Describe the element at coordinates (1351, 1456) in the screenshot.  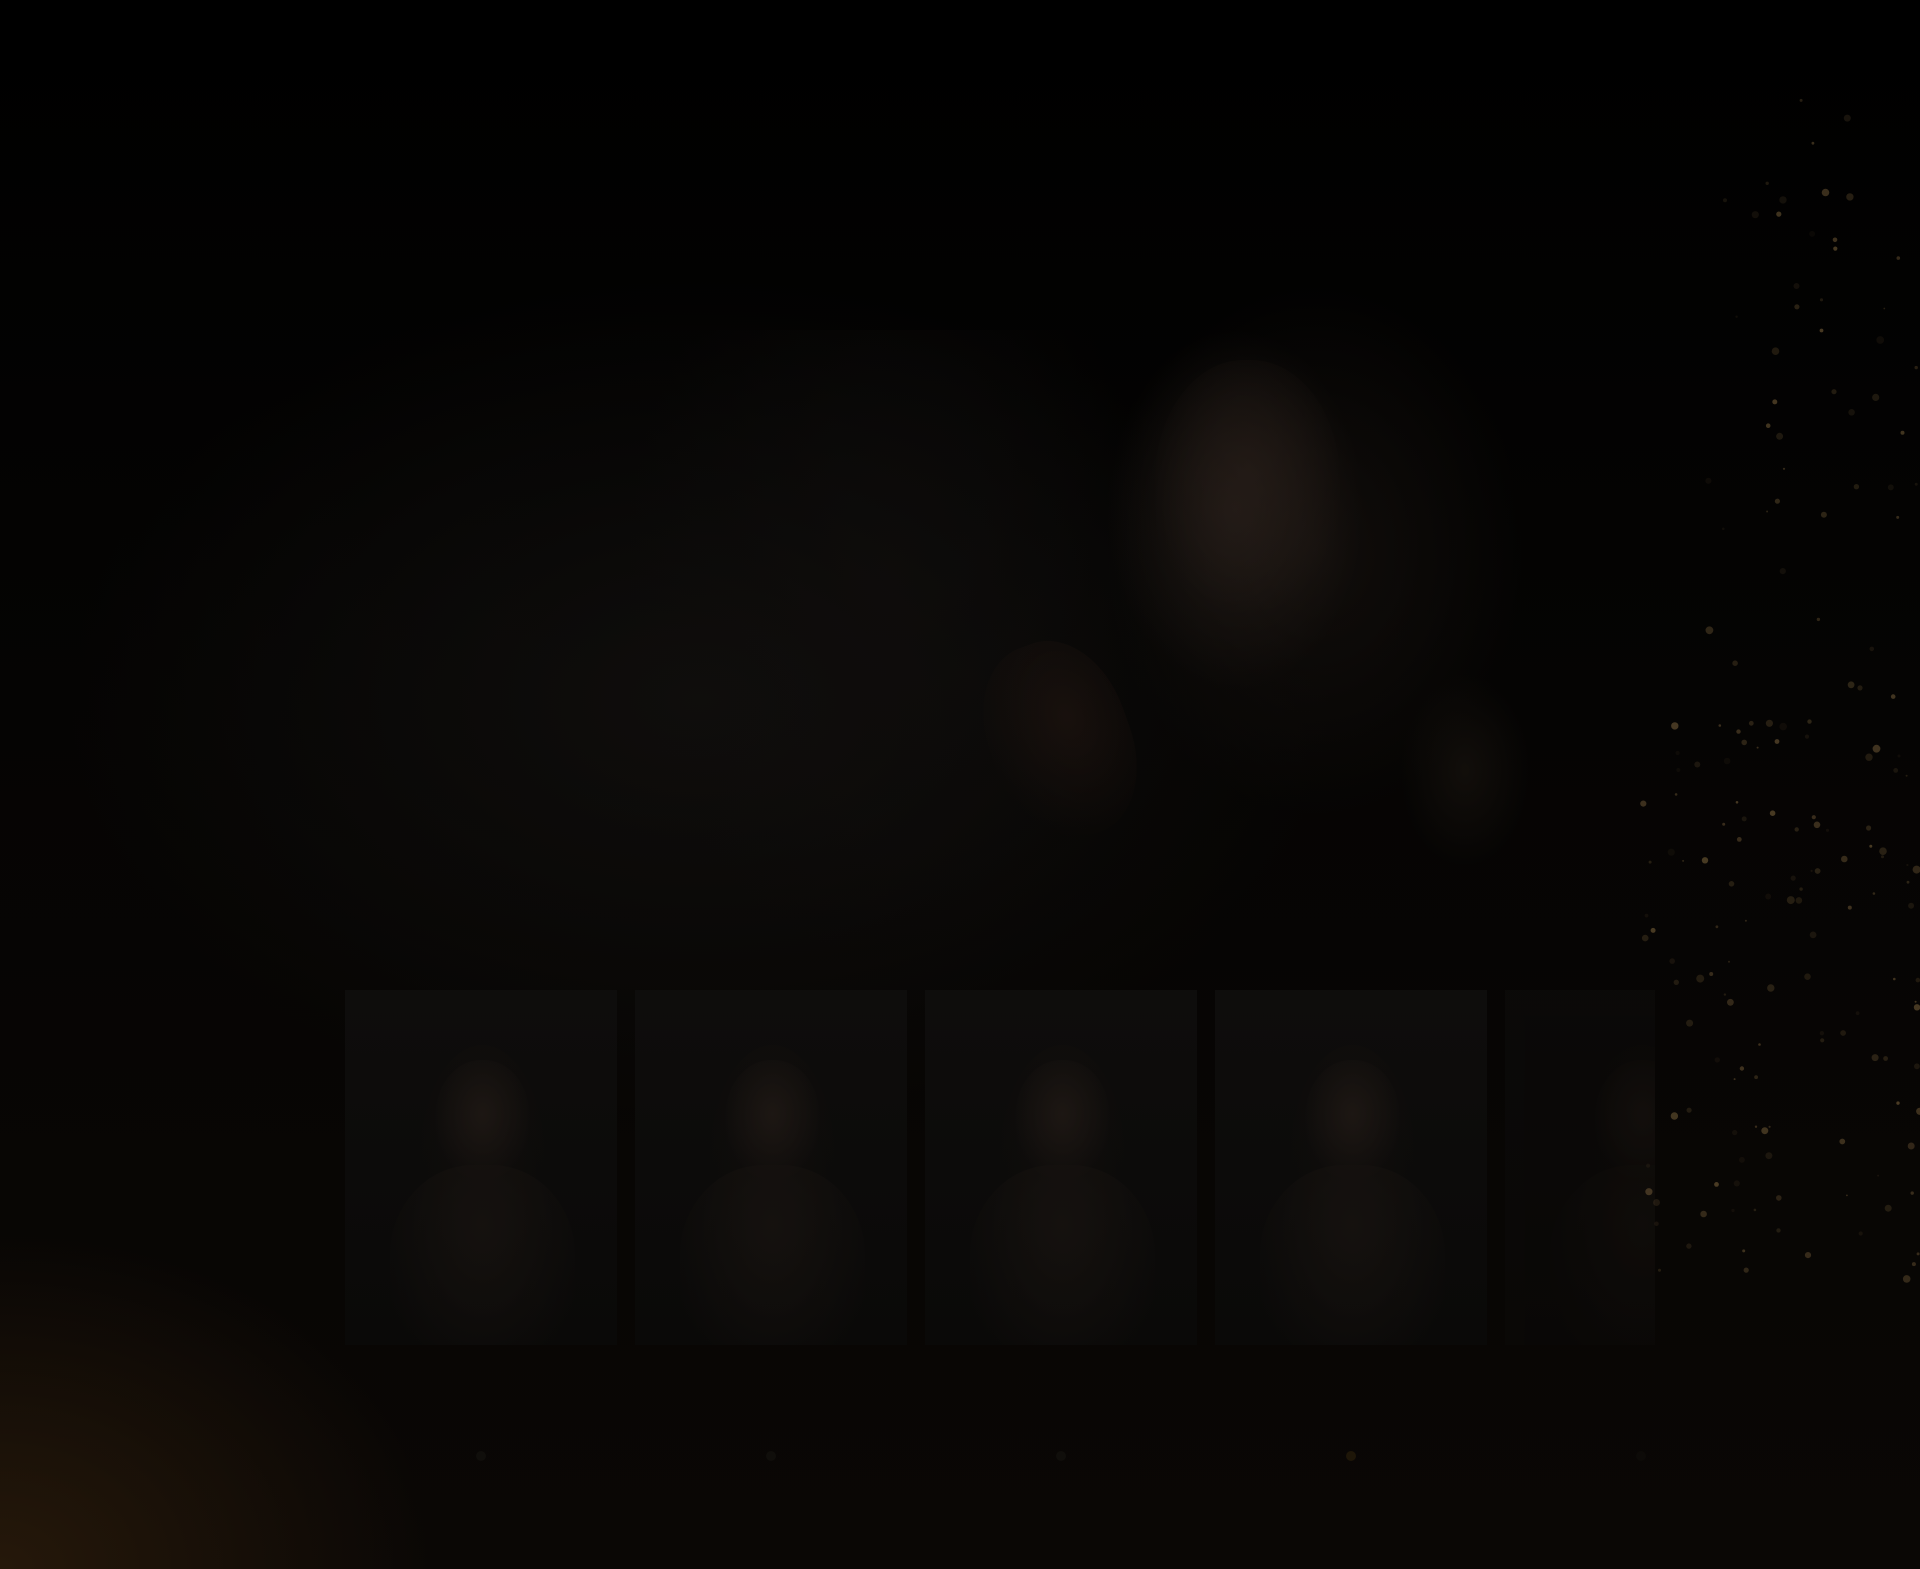
I see `cast-indicator-dot-active` at that location.